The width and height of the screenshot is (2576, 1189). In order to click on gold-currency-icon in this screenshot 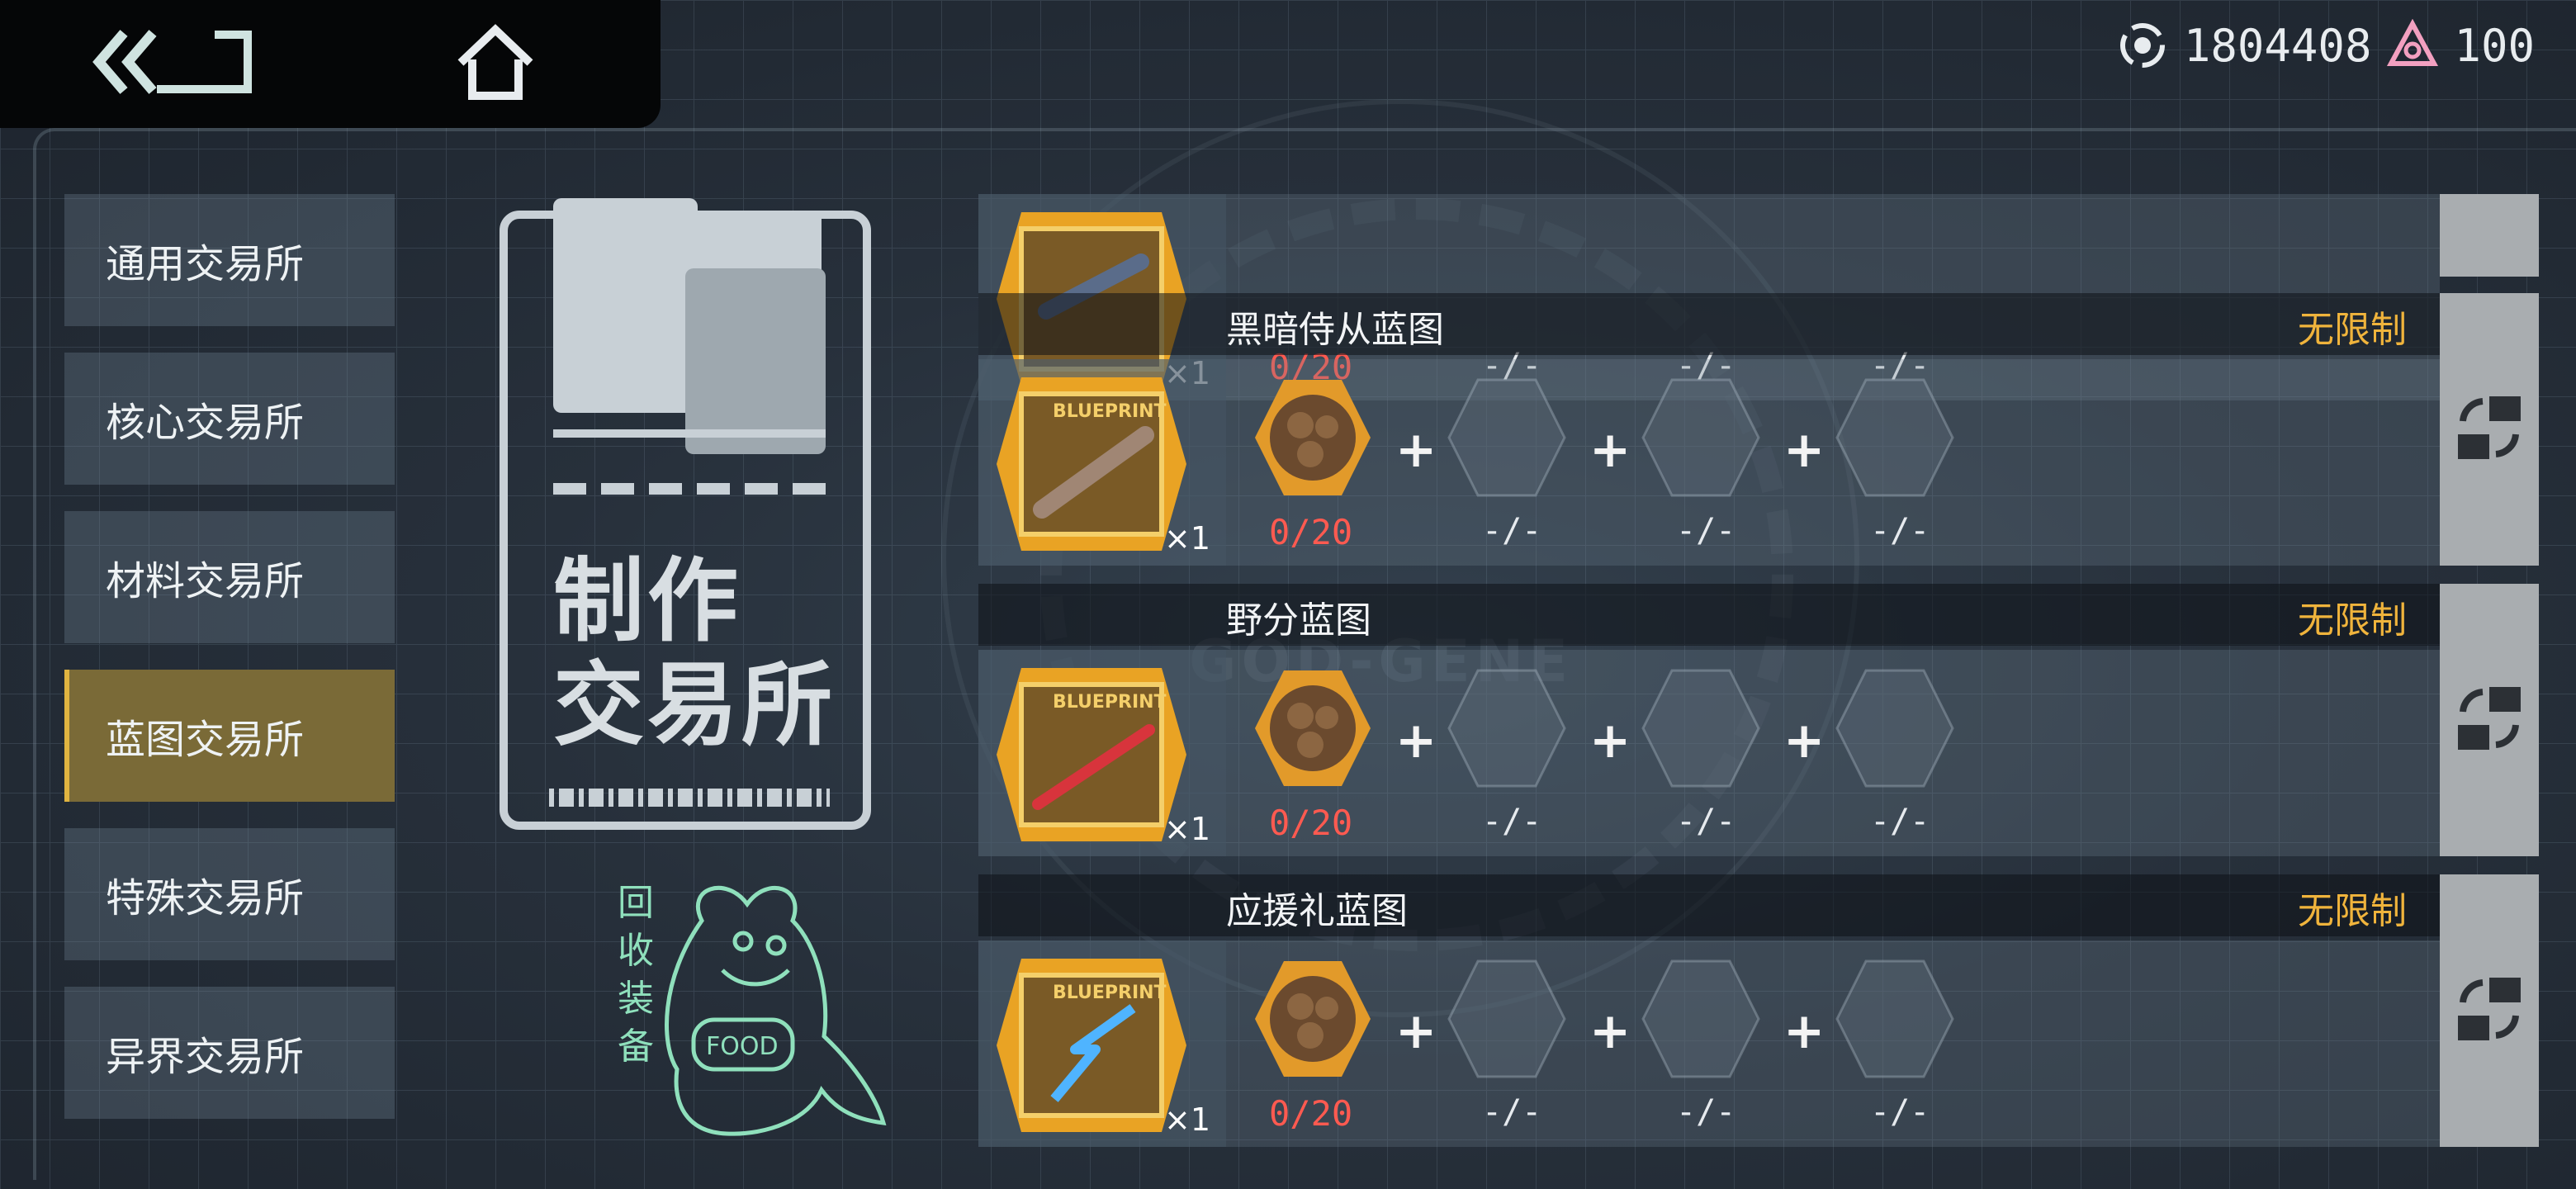, I will do `click(2142, 45)`.